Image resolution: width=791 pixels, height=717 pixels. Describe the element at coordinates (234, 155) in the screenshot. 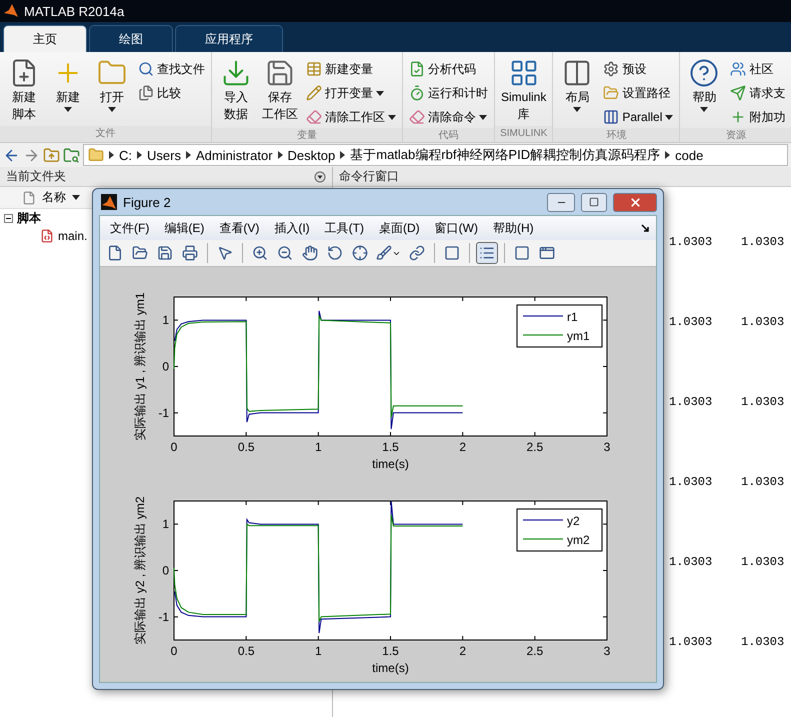

I see `breadcrumb: Administrator` at that location.